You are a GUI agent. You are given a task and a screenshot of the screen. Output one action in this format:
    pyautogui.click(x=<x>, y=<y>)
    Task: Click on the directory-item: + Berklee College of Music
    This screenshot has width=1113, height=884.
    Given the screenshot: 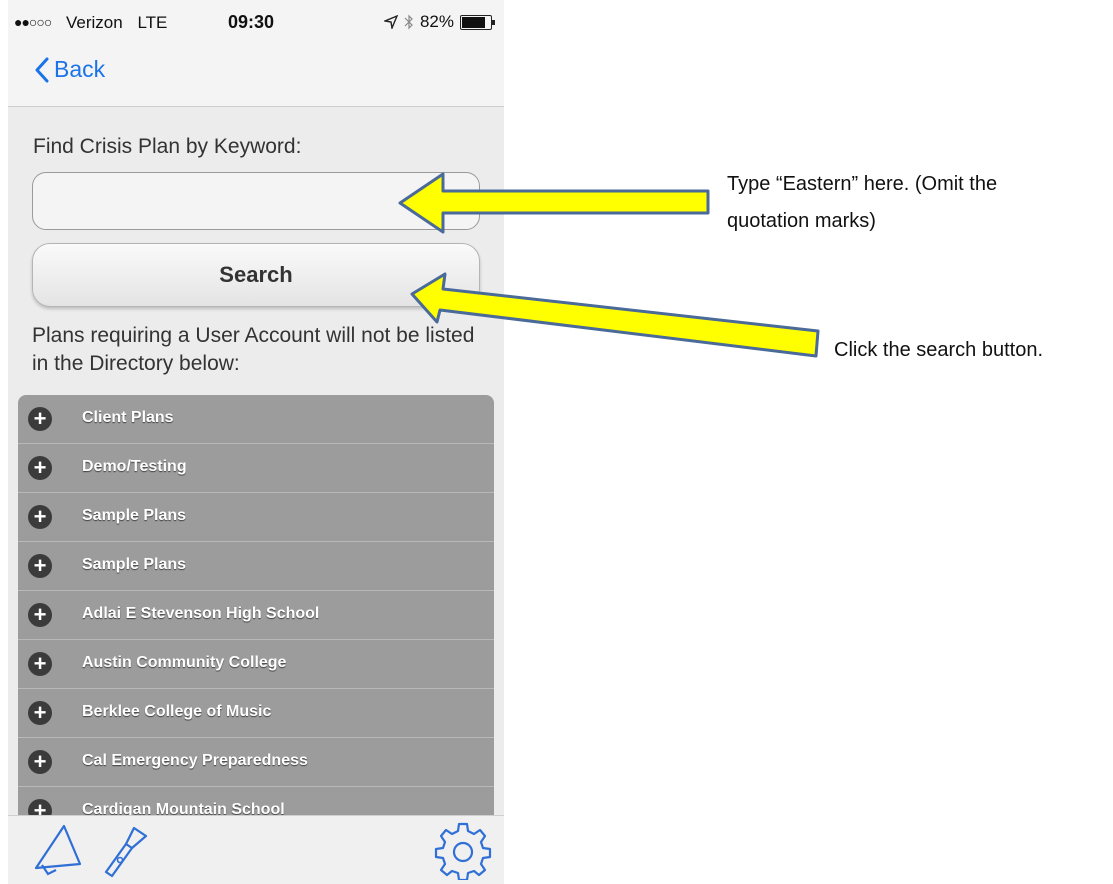 What is the action you would take?
    pyautogui.click(x=256, y=713)
    